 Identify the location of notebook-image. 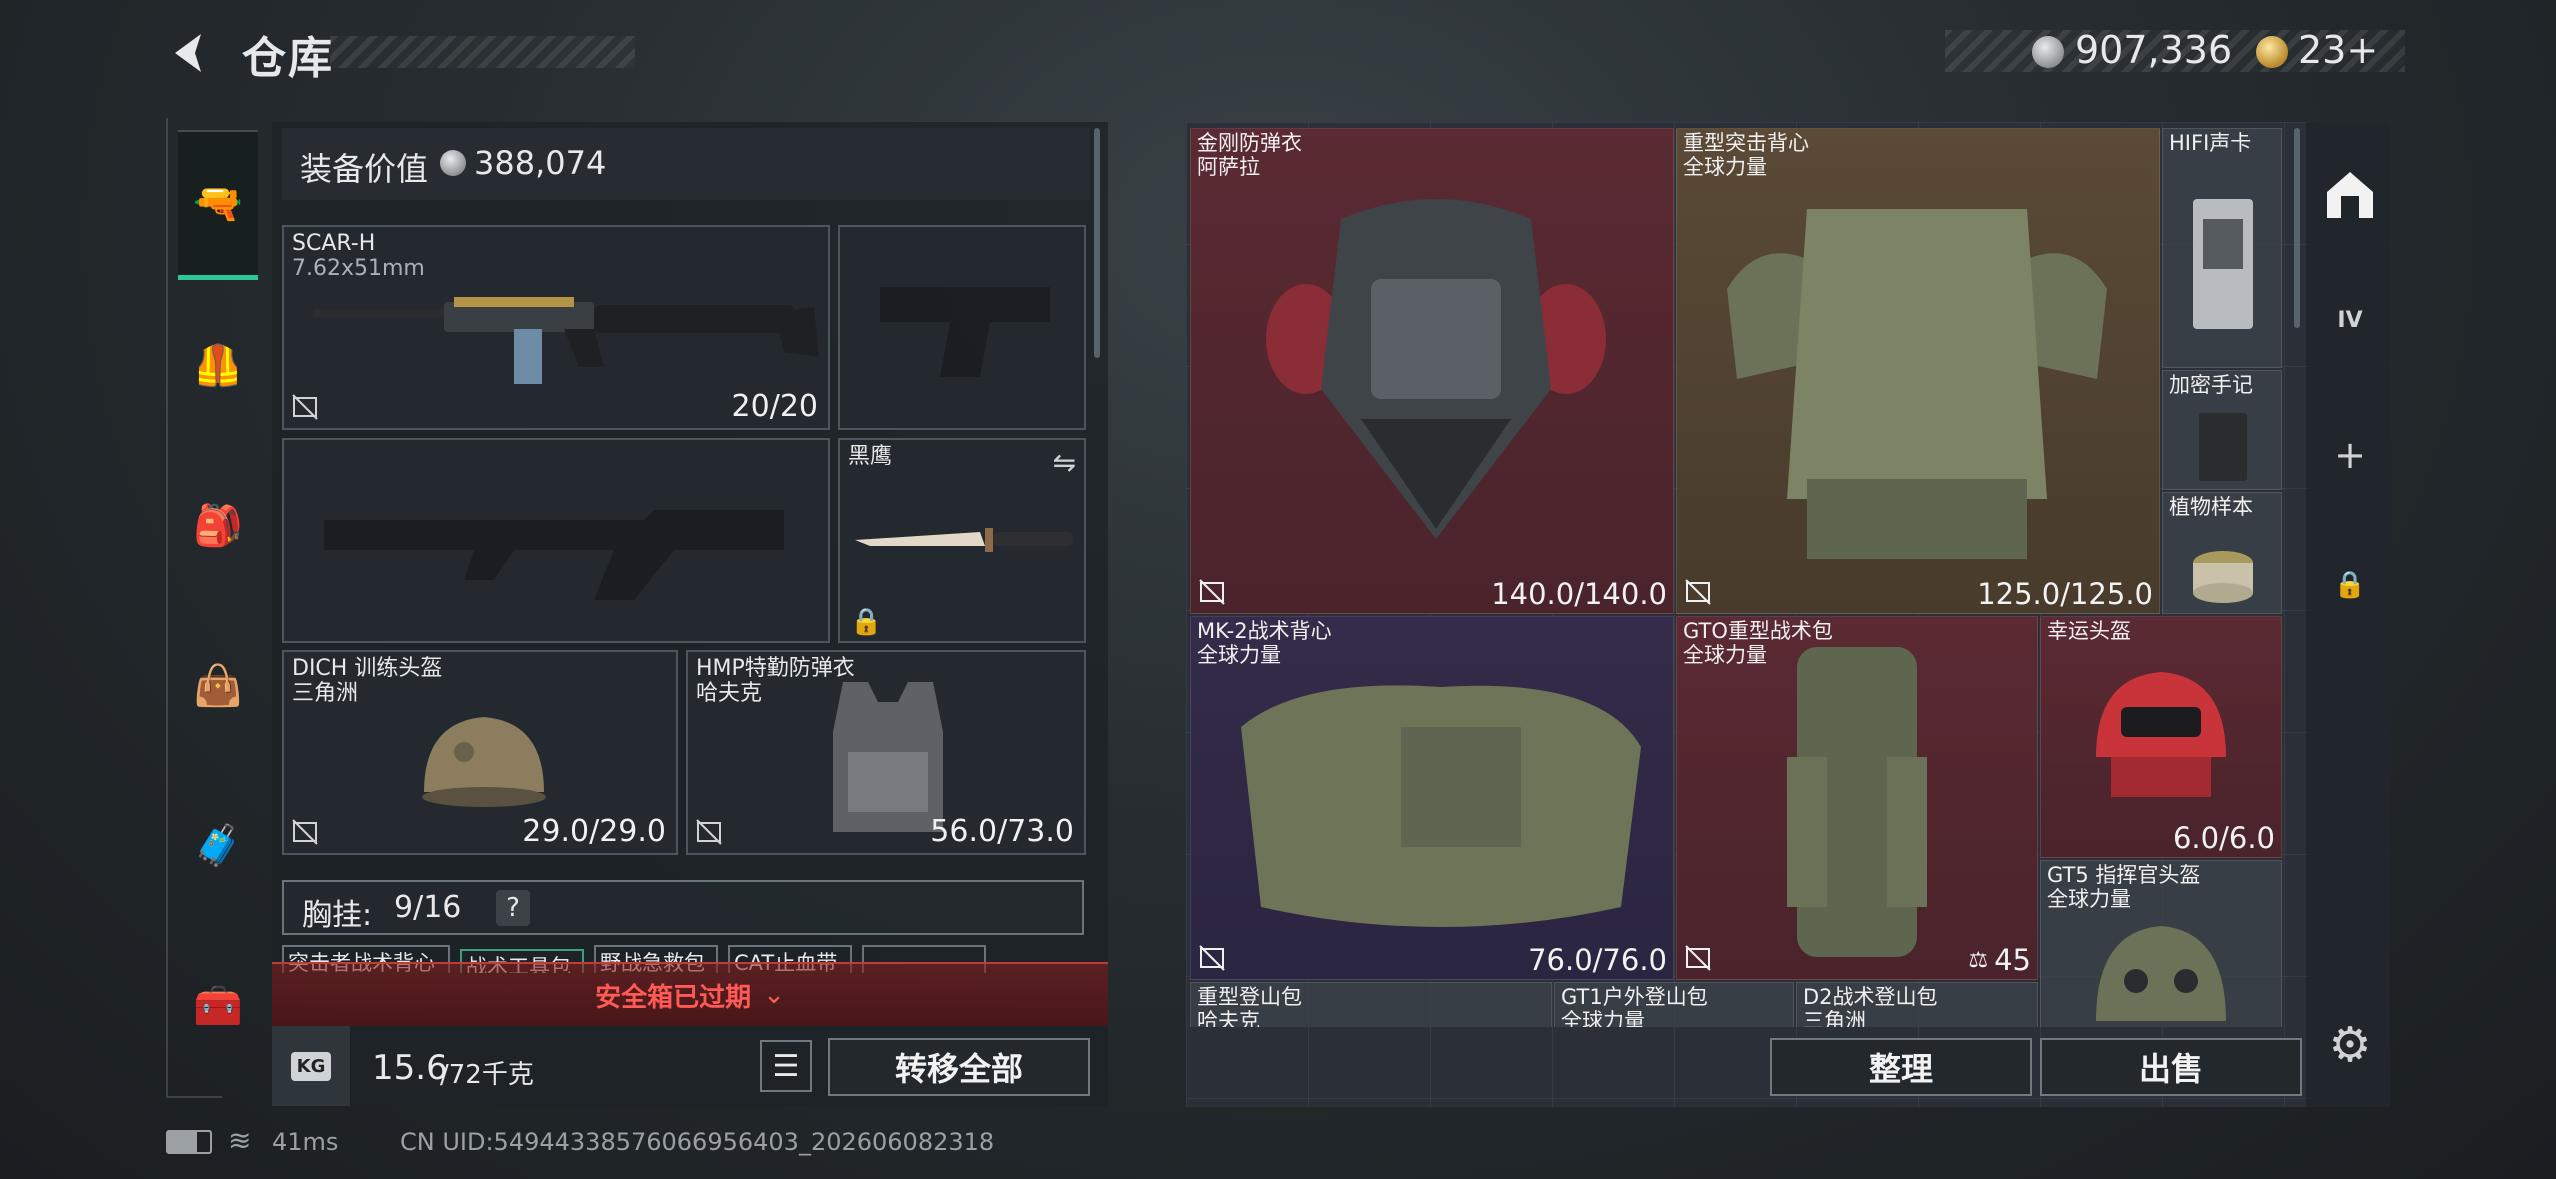
(2223, 447).